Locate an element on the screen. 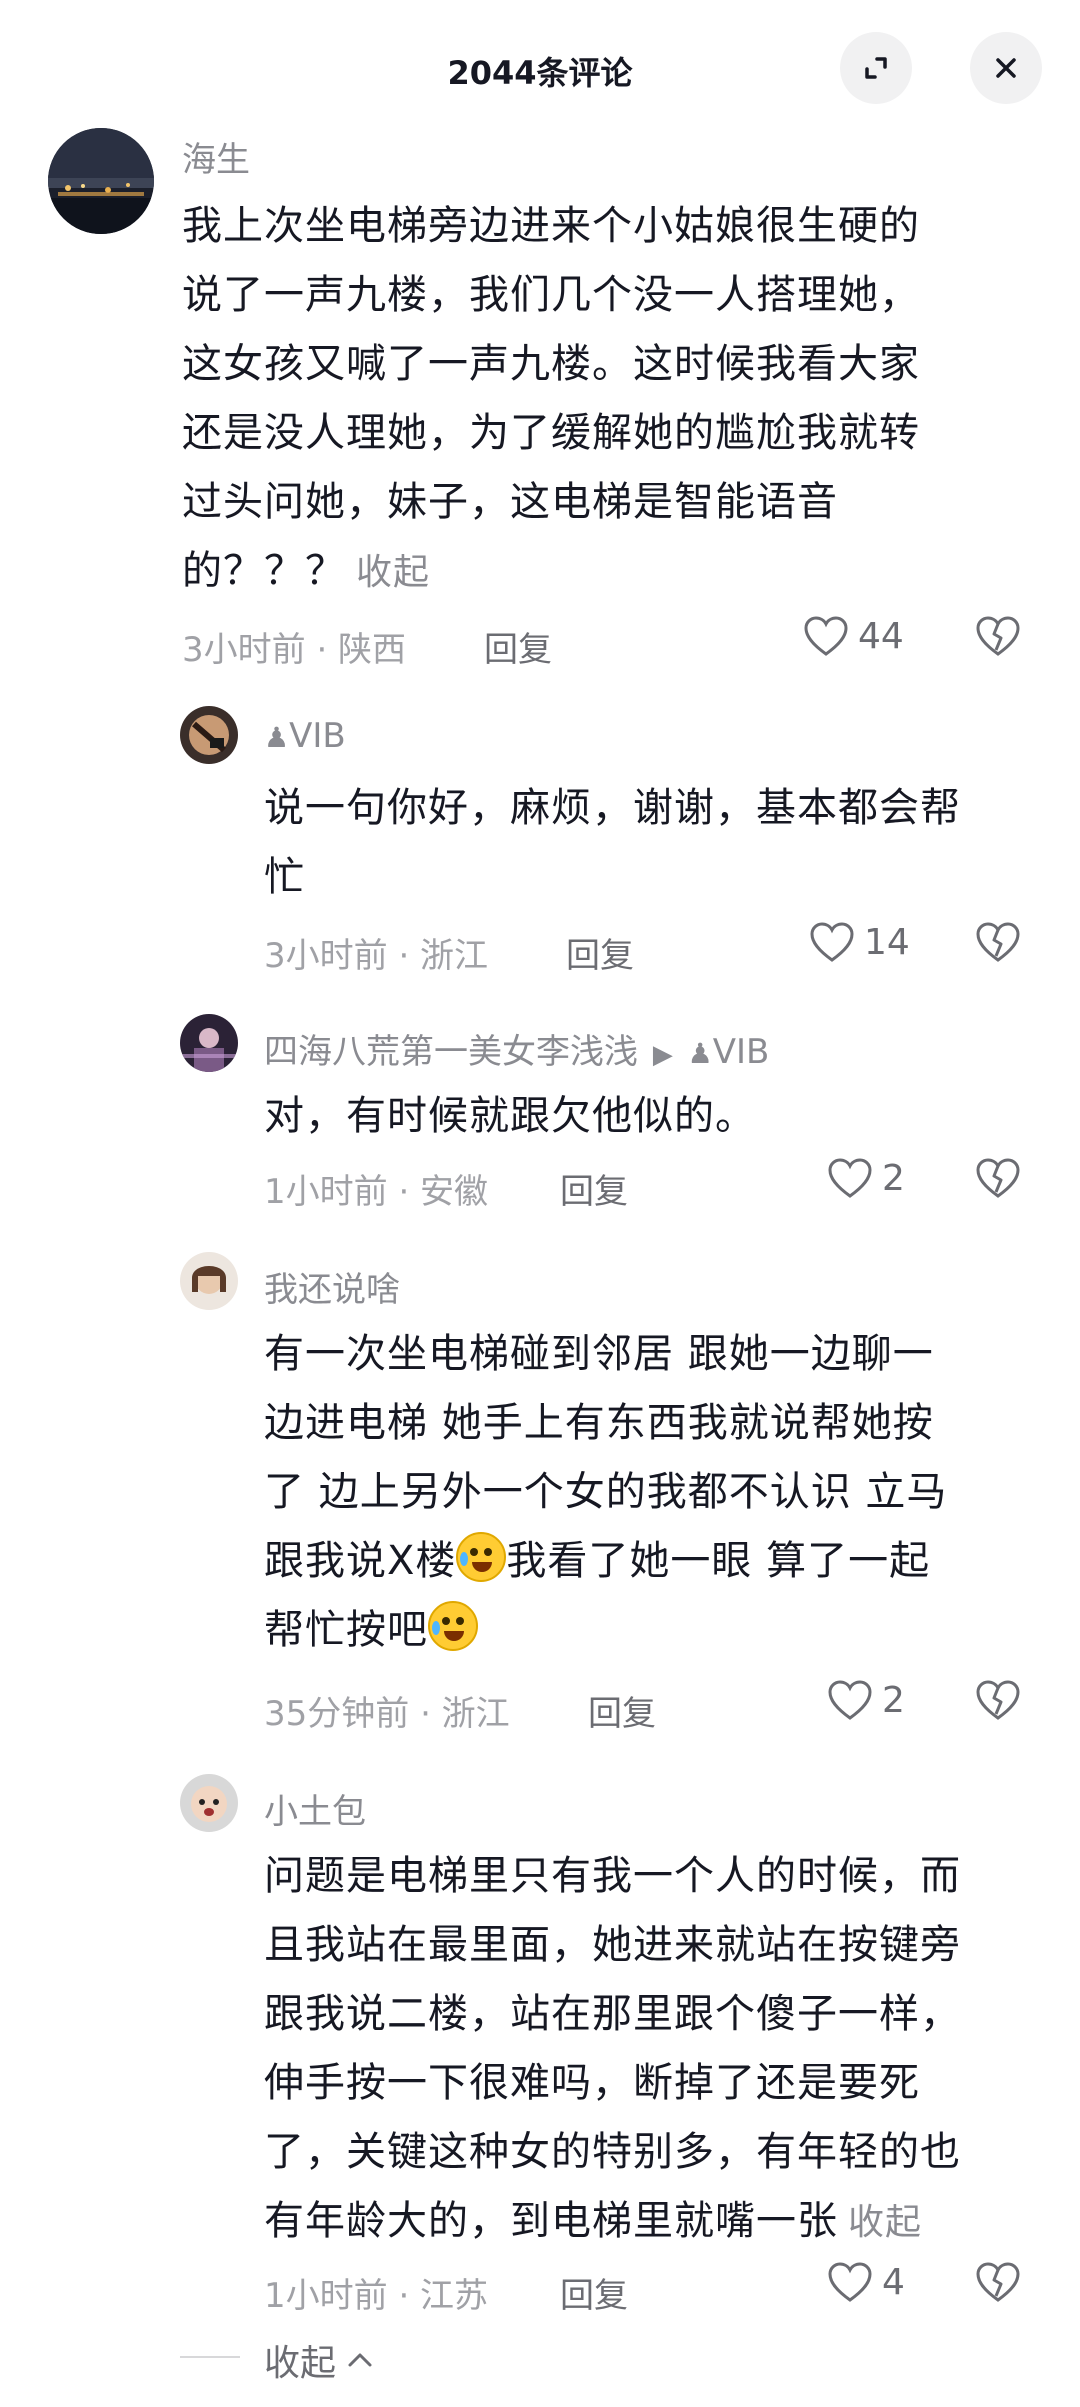  expand-button is located at coordinates (876, 68).